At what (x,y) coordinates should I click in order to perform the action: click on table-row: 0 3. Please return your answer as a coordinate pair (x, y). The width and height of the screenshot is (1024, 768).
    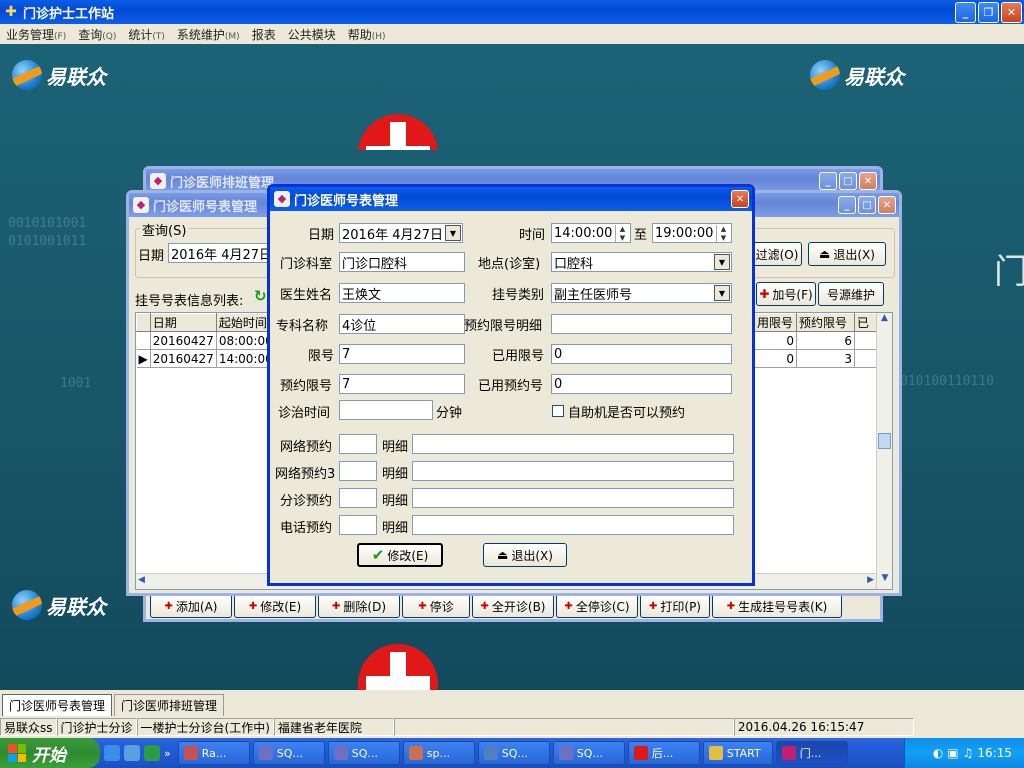
    Looking at the image, I should click on (816, 358).